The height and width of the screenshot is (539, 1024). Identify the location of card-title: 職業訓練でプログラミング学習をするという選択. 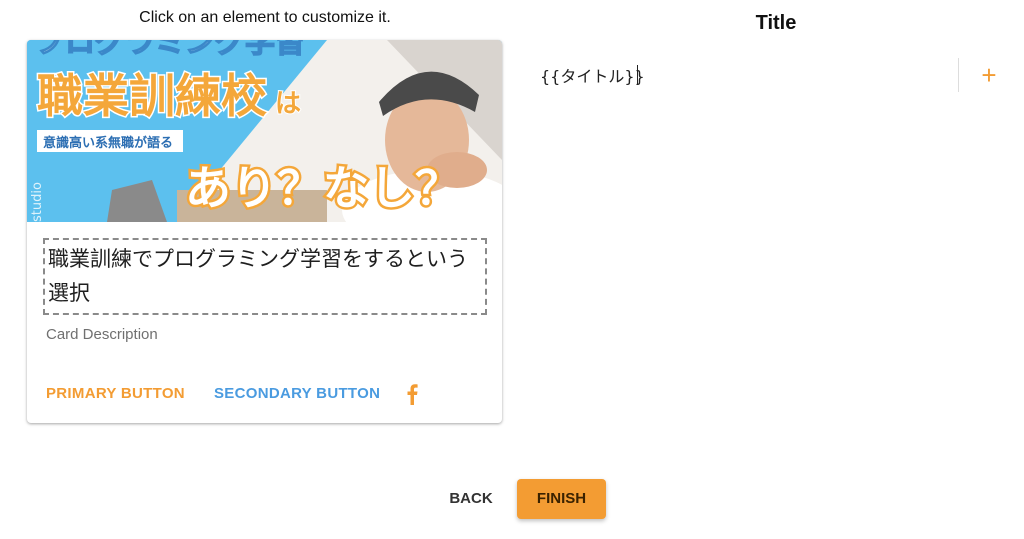
(265, 276).